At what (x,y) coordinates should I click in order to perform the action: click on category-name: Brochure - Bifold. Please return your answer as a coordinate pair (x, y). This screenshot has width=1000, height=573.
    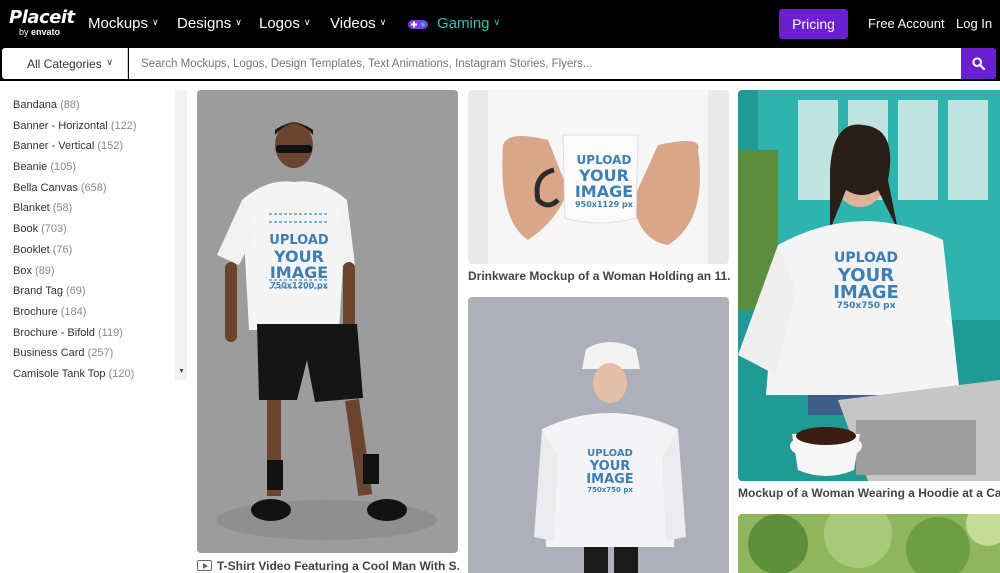
    Looking at the image, I should click on (54, 332).